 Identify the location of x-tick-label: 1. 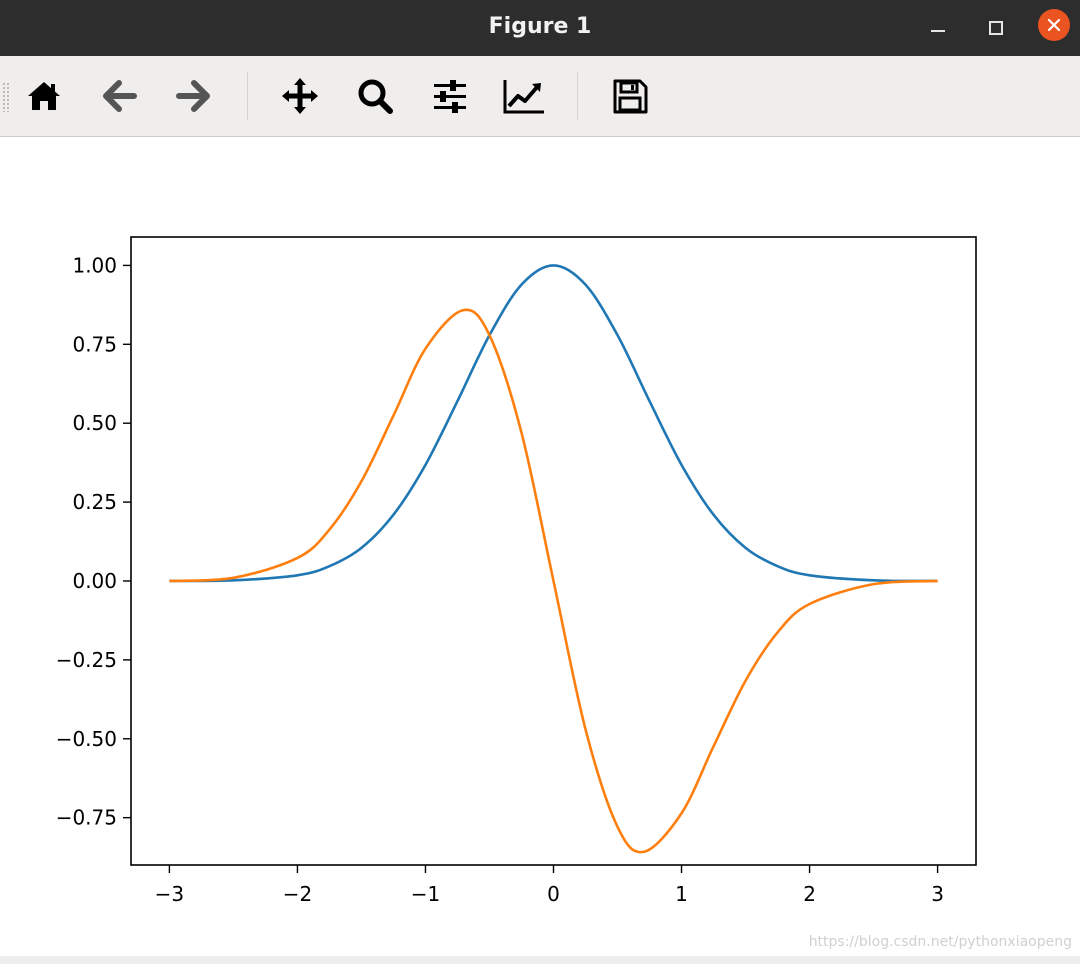
(681, 894).